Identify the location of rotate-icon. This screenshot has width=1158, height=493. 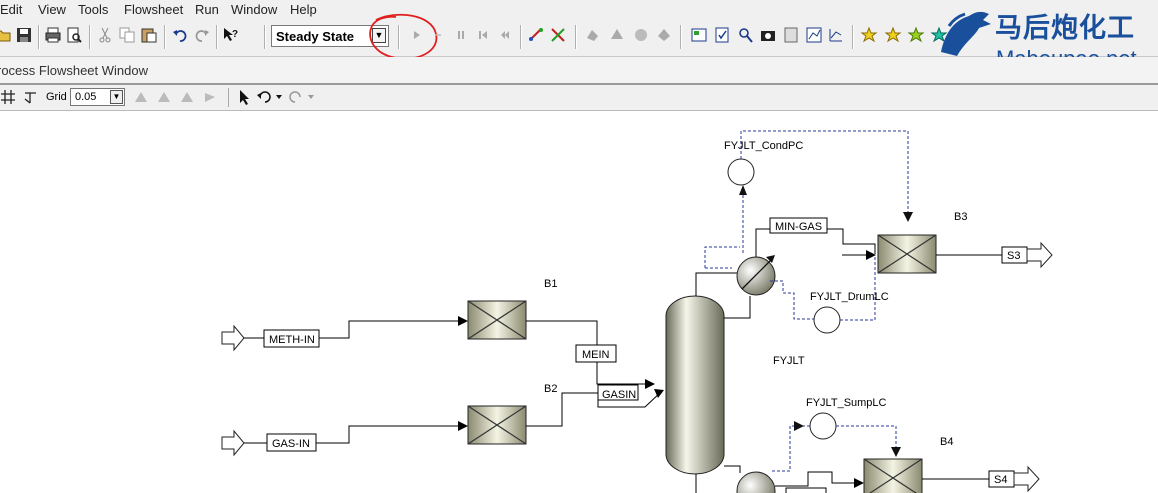
(210, 97).